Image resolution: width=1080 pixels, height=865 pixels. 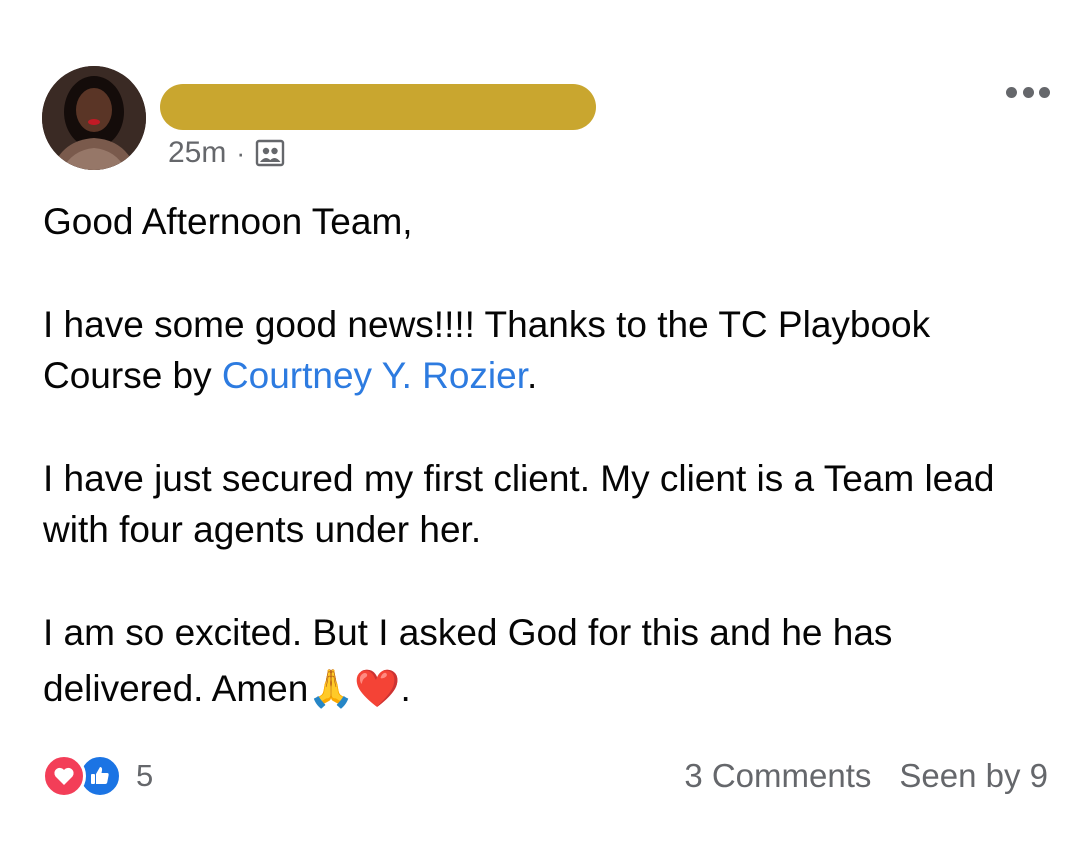 I want to click on post-stats: 3 Comments Seen by 9, so click(x=866, y=776).